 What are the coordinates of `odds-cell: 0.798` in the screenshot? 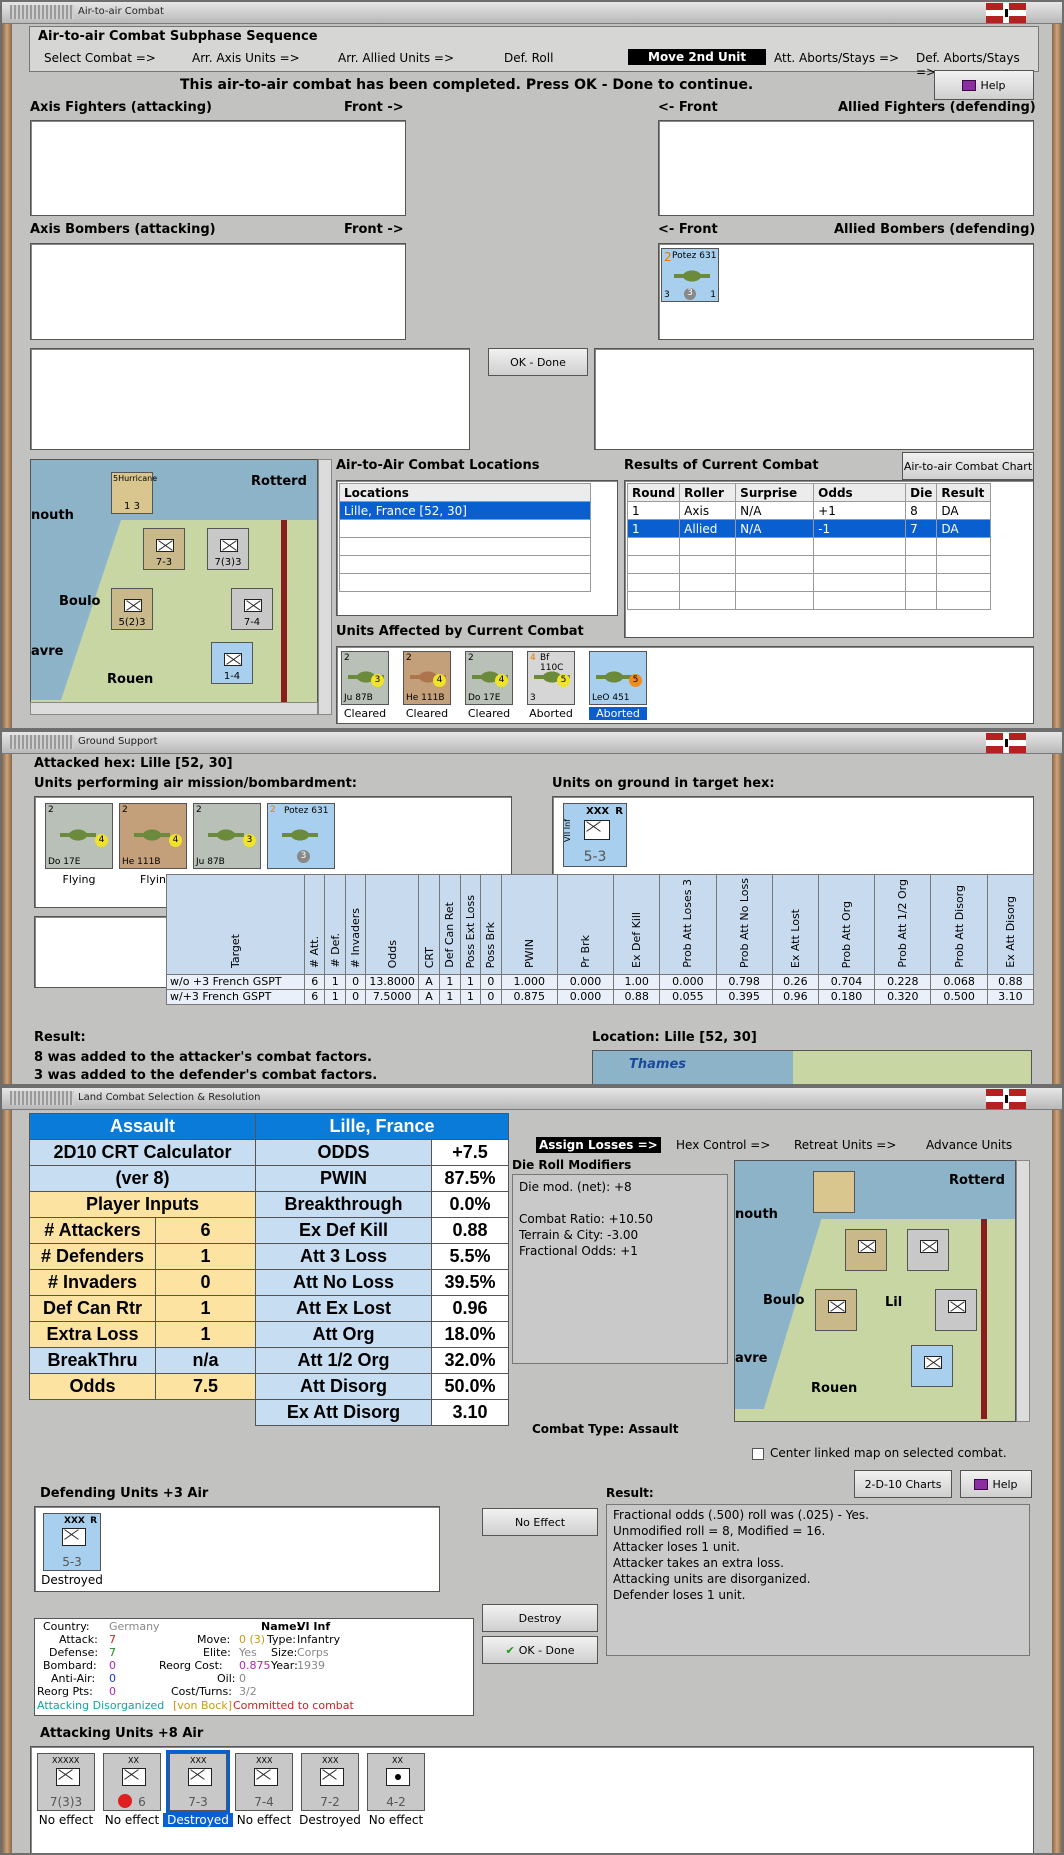 It's located at (744, 981).